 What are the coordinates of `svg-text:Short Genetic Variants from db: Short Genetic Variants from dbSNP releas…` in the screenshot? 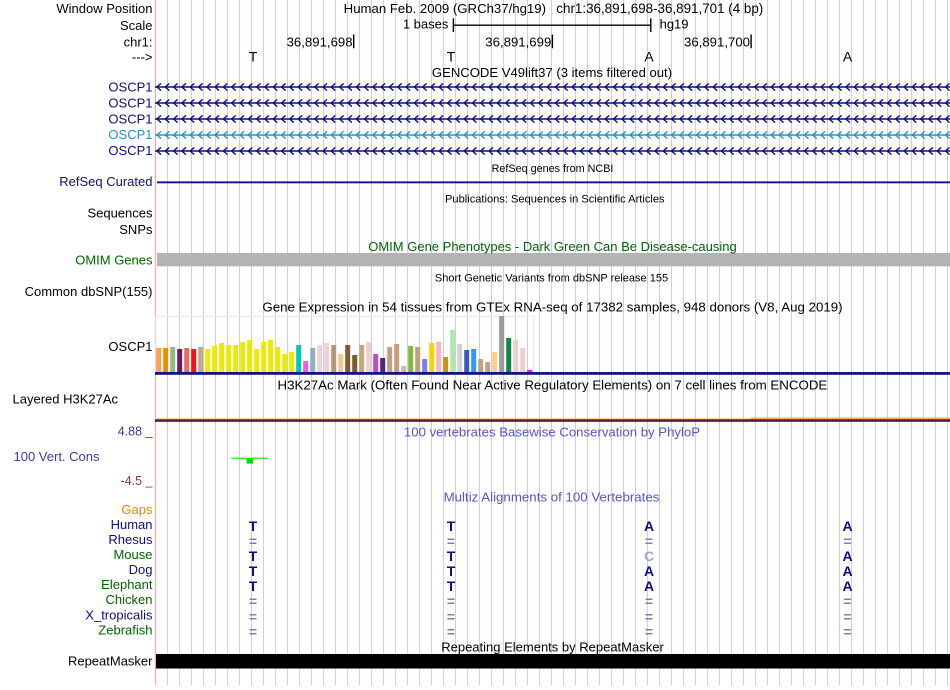 It's located at (551, 279).